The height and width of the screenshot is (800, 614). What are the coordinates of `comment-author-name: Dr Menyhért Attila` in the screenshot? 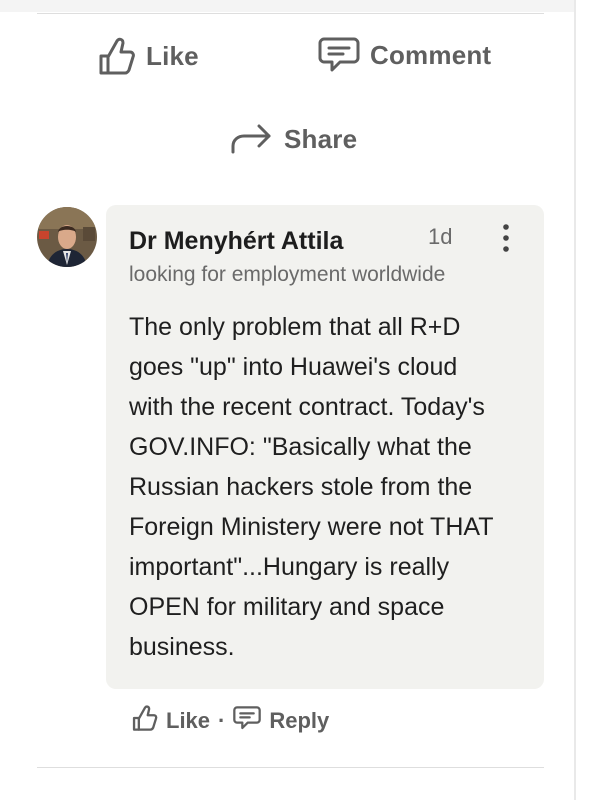 It's located at (236, 241).